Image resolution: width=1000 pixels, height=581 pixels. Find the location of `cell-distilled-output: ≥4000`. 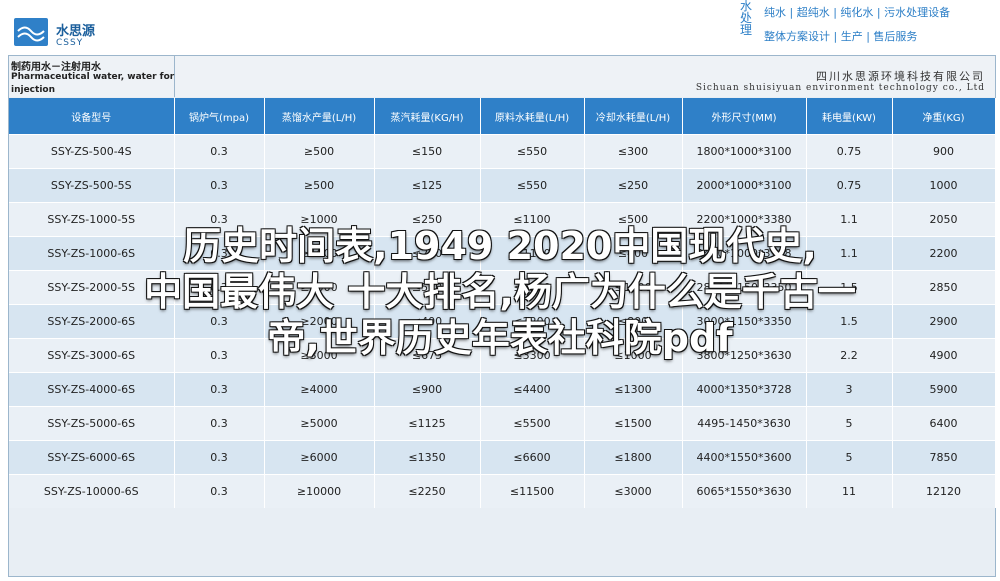

cell-distilled-output: ≥4000 is located at coordinates (319, 389).